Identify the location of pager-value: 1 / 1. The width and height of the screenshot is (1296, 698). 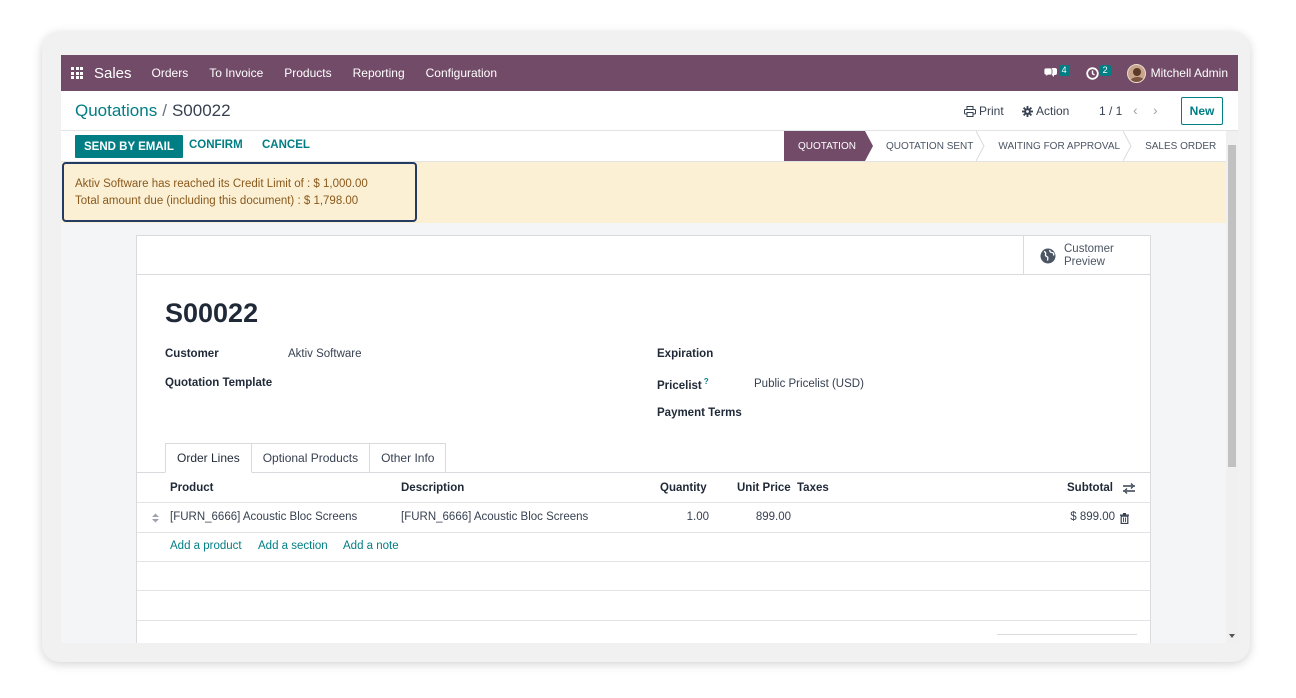
(1110, 111).